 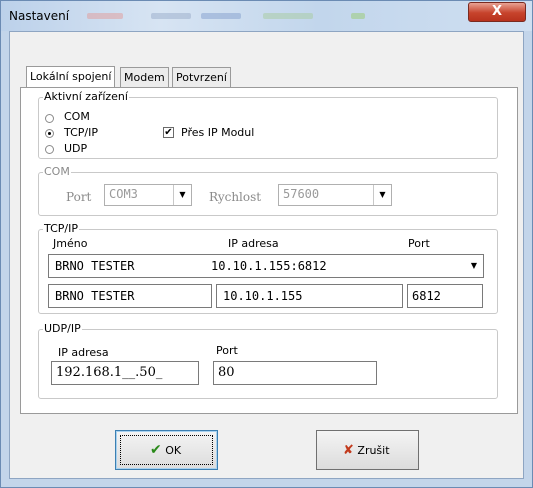 What do you see at coordinates (79, 197) in the screenshot?
I see `com-port-label: Port` at bounding box center [79, 197].